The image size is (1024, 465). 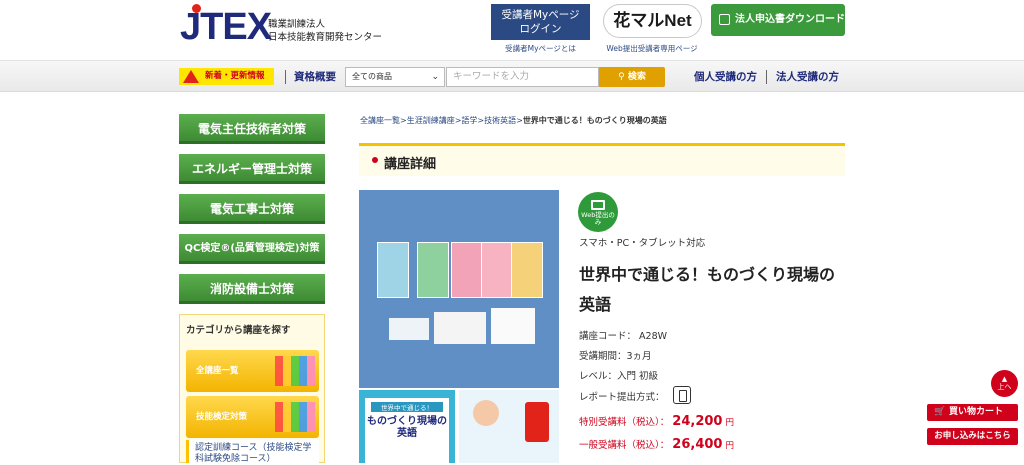 What do you see at coordinates (652, 48) in the screenshot?
I see `hanamaru-sub-link: Web提出受講者専用ページ` at bounding box center [652, 48].